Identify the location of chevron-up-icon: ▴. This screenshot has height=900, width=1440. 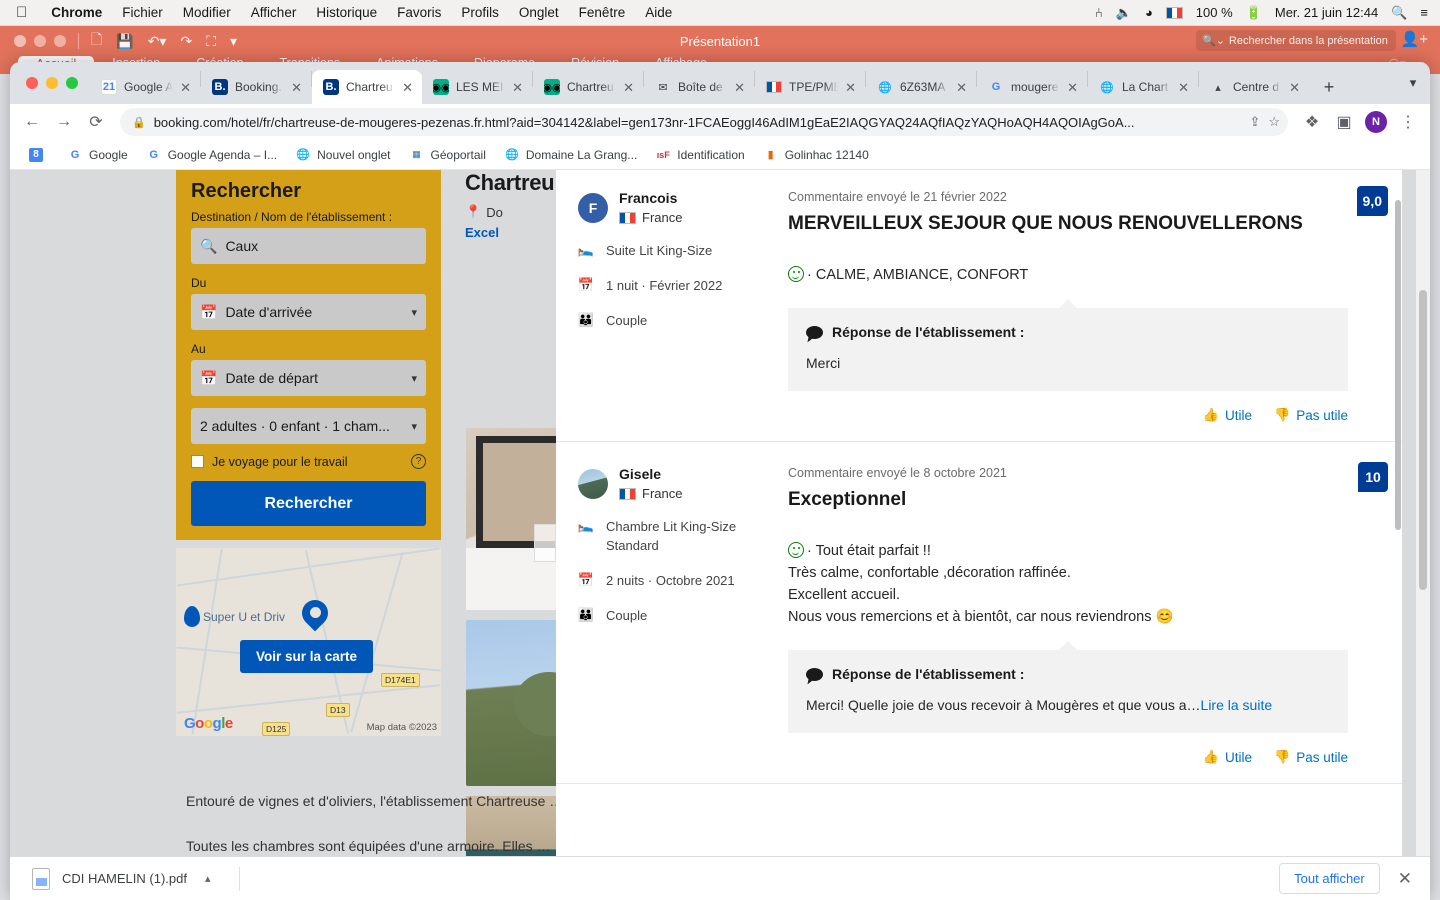
(208, 878).